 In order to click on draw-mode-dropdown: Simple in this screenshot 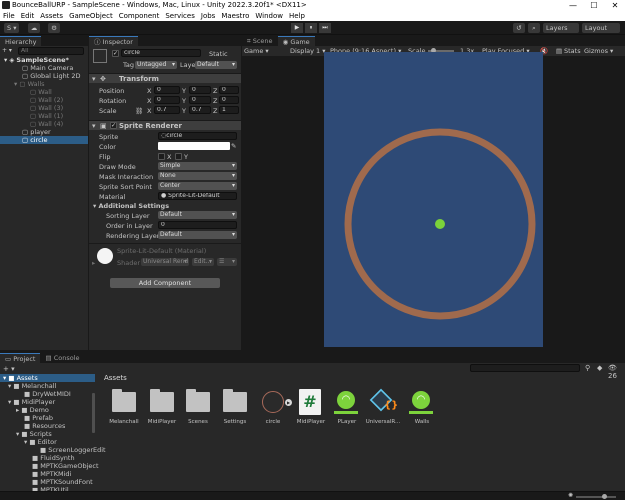, I will do `click(197, 166)`.